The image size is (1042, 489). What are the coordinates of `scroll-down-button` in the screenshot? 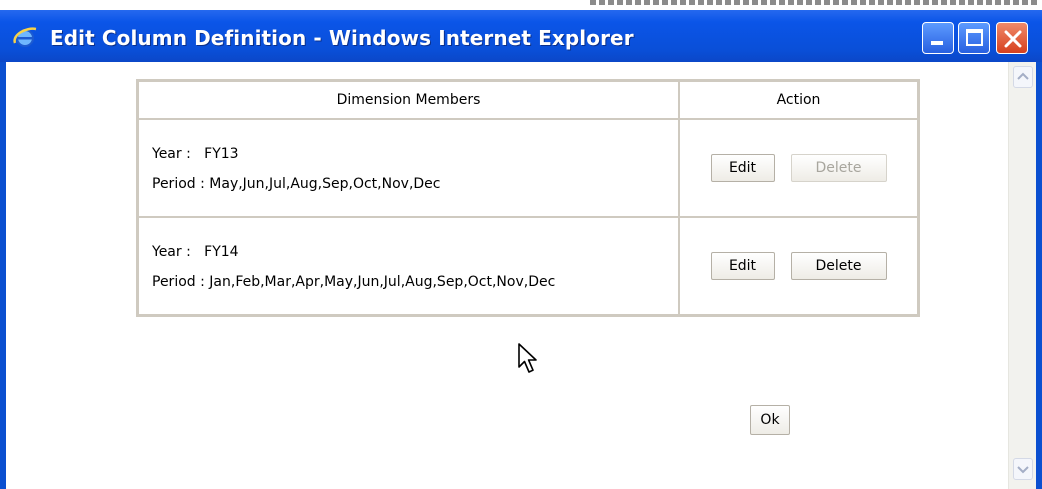 It's located at (1023, 469).